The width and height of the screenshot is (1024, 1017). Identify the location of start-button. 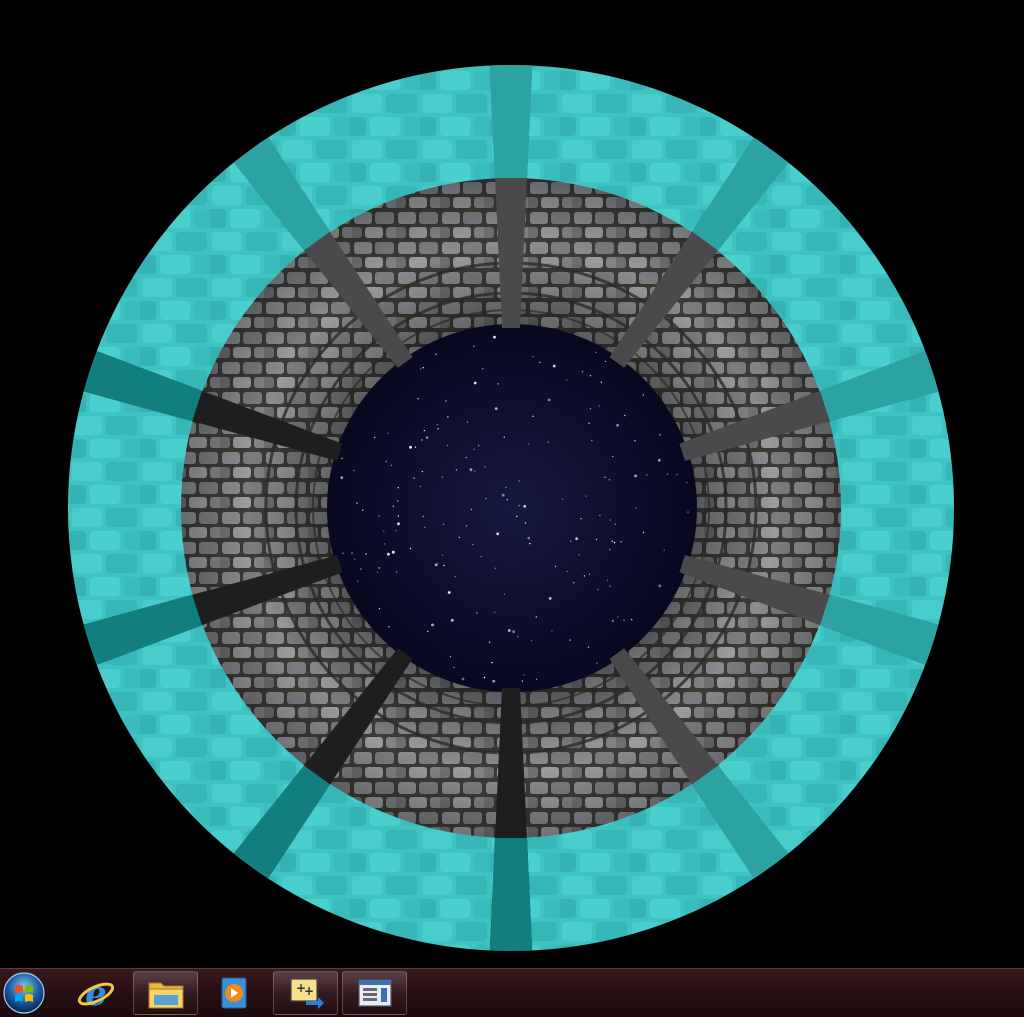
(24, 993).